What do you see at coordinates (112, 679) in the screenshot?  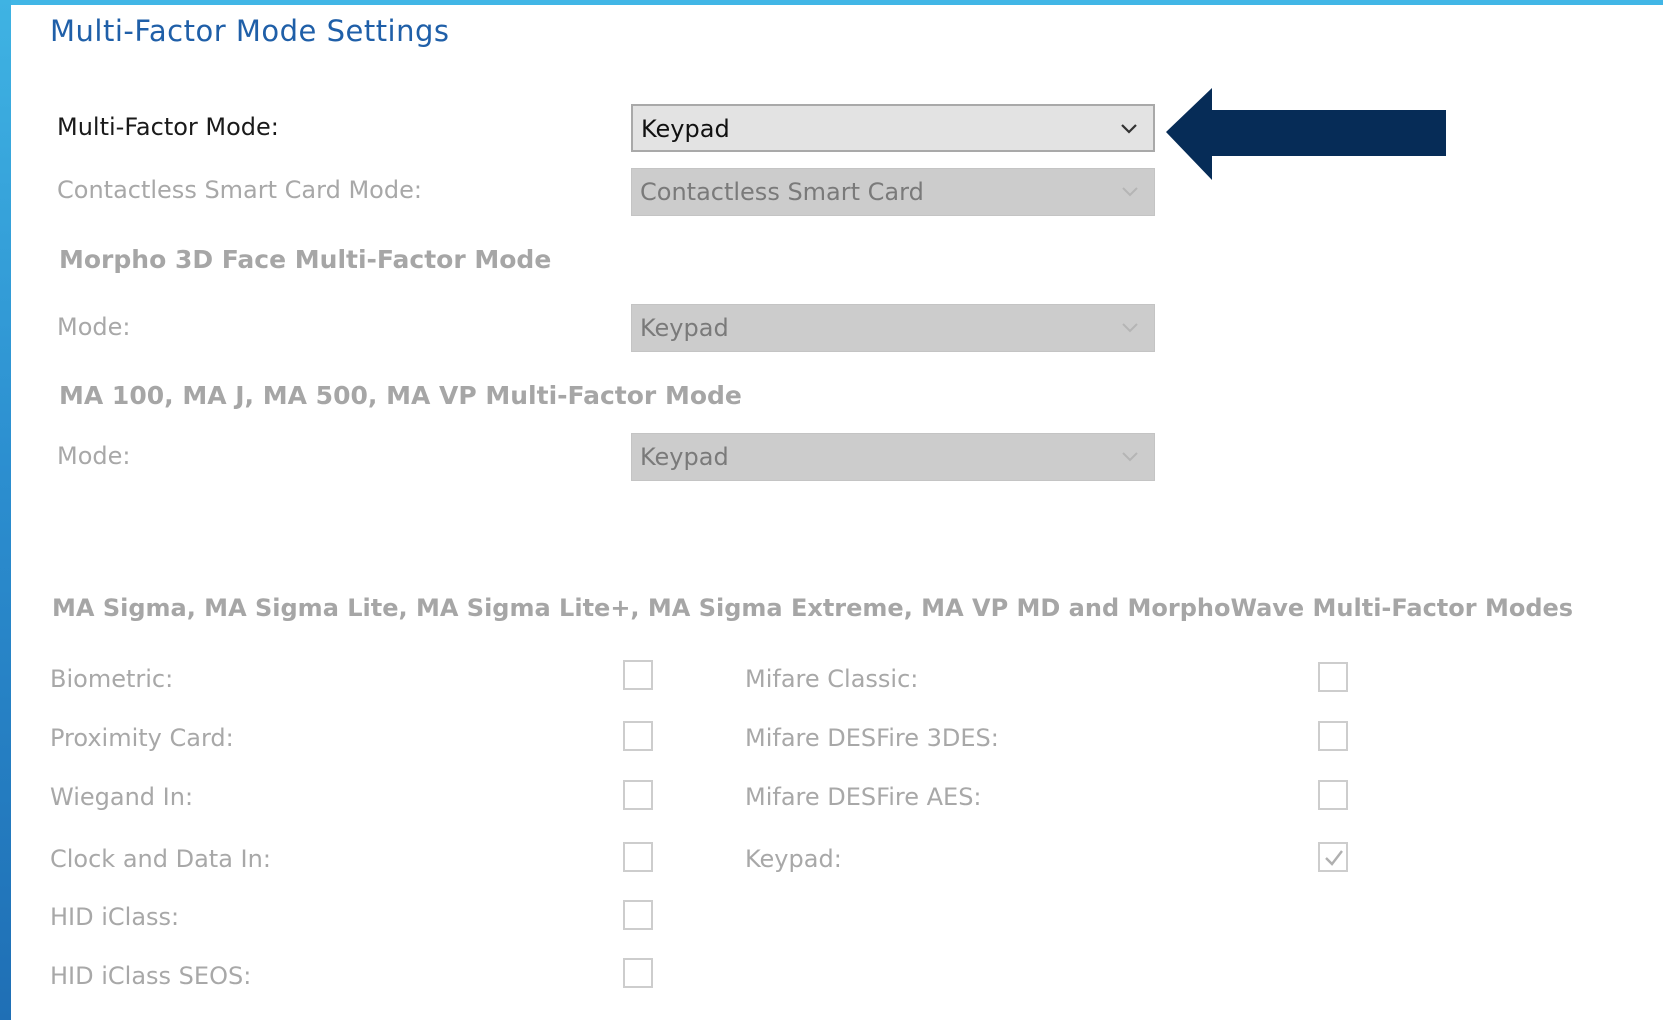 I see `biometric-label: Biometric:` at bounding box center [112, 679].